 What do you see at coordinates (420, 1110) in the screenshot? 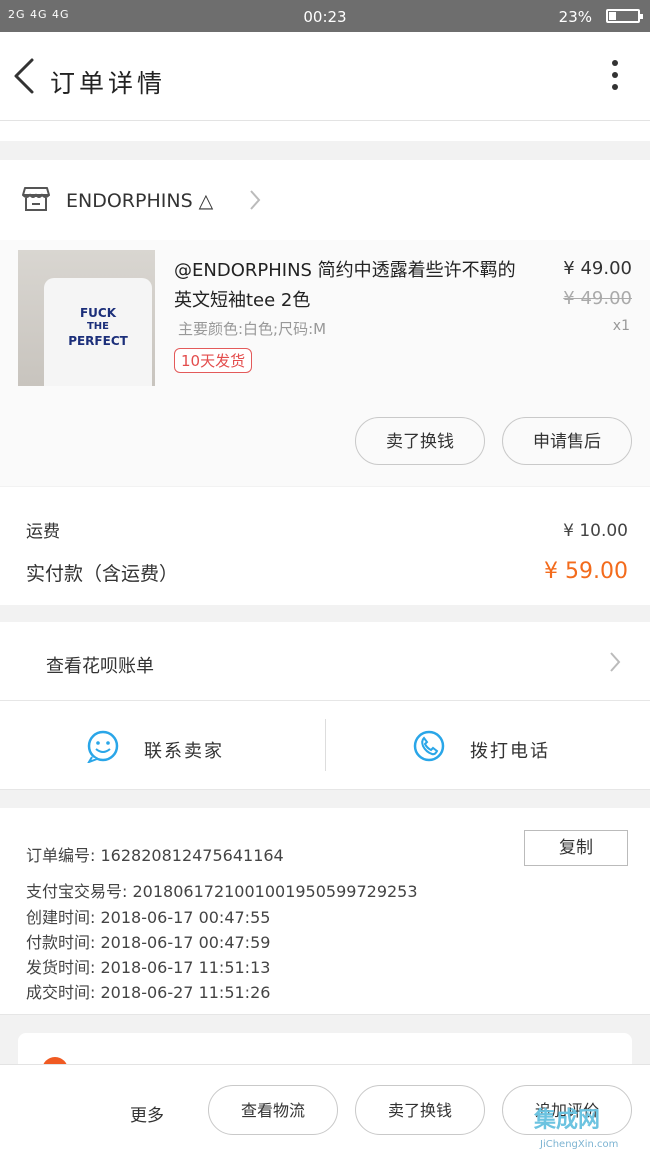
I see `sell-for-cash-bottom-button: 卖了换钱` at bounding box center [420, 1110].